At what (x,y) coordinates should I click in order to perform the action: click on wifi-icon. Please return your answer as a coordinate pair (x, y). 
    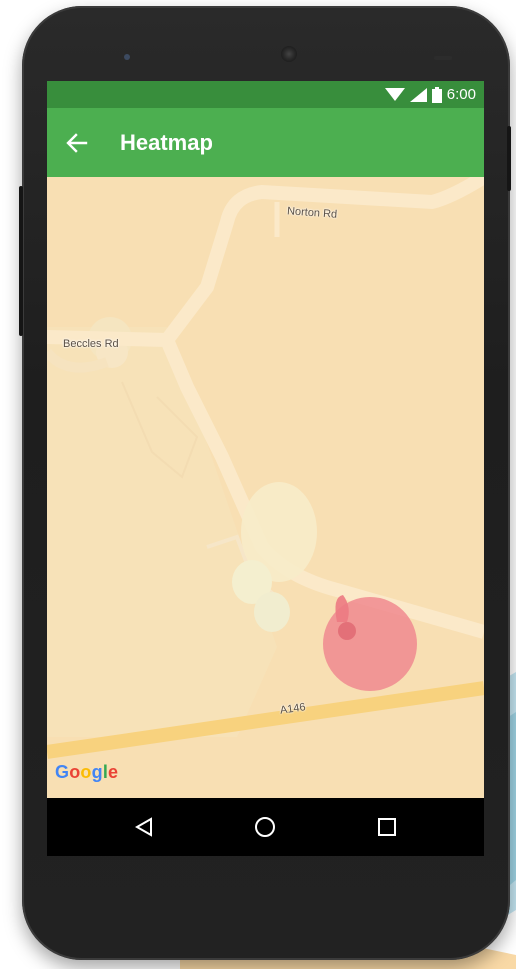
    Looking at the image, I should click on (394, 94).